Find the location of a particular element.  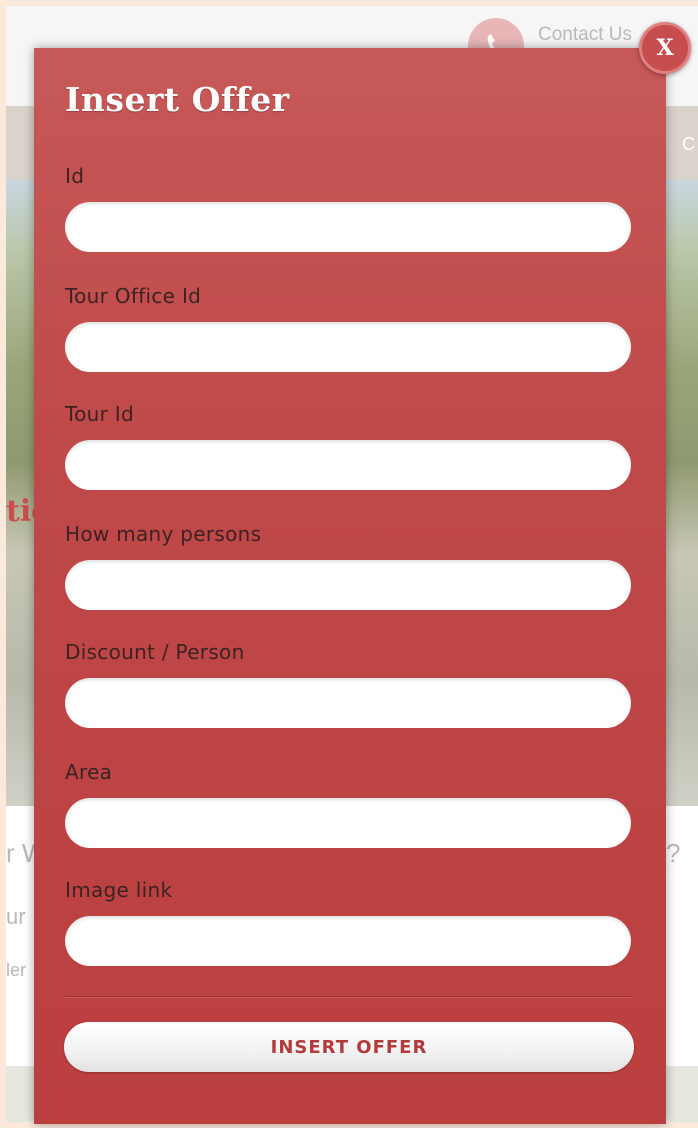

tour-office-id-input is located at coordinates (348, 347).